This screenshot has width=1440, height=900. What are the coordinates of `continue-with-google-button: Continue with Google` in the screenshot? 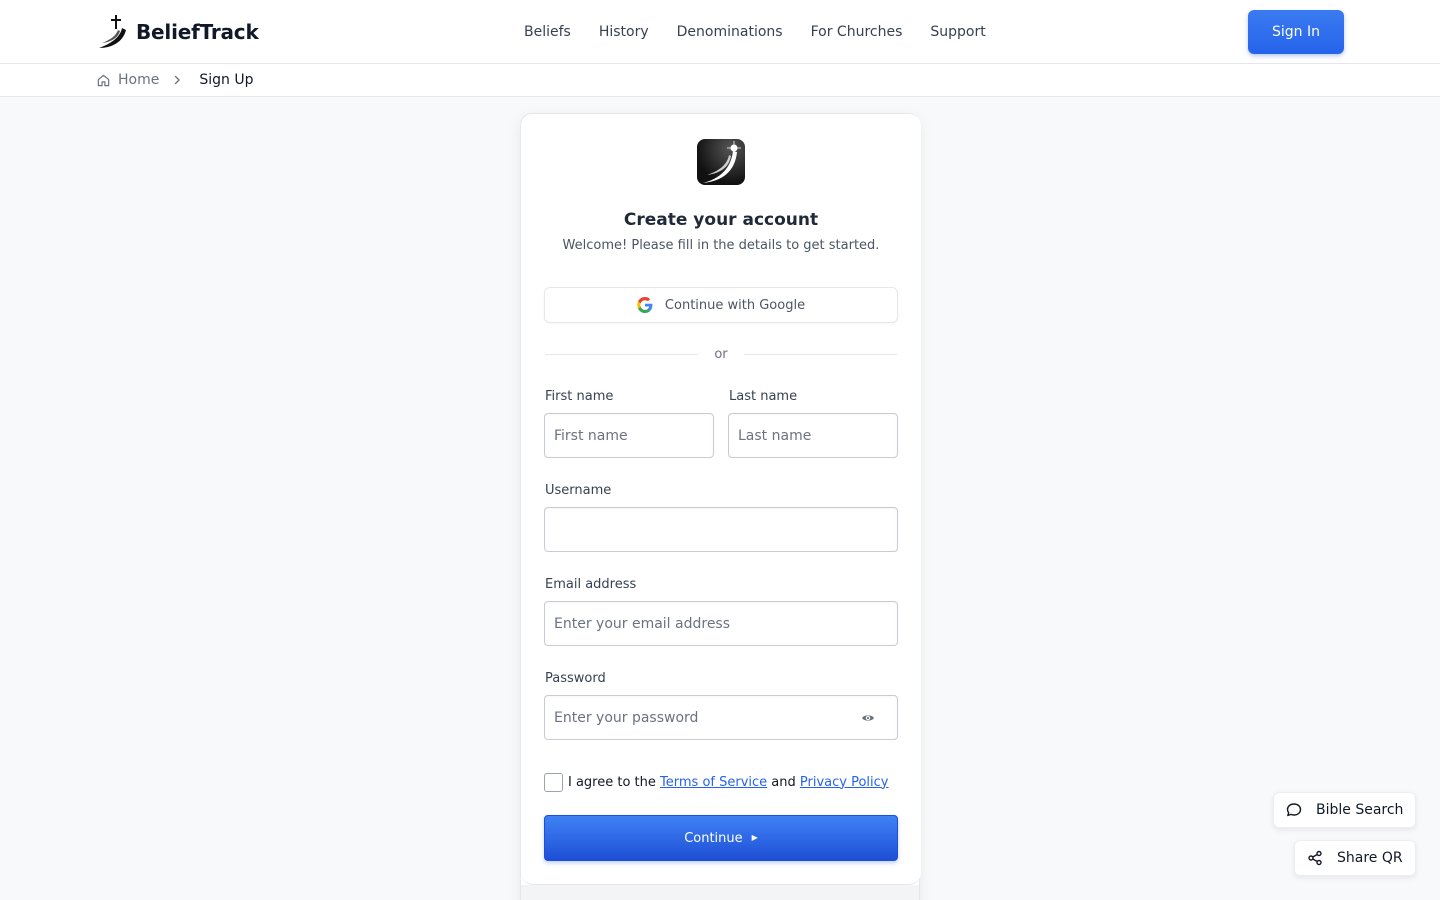 It's located at (721, 305).